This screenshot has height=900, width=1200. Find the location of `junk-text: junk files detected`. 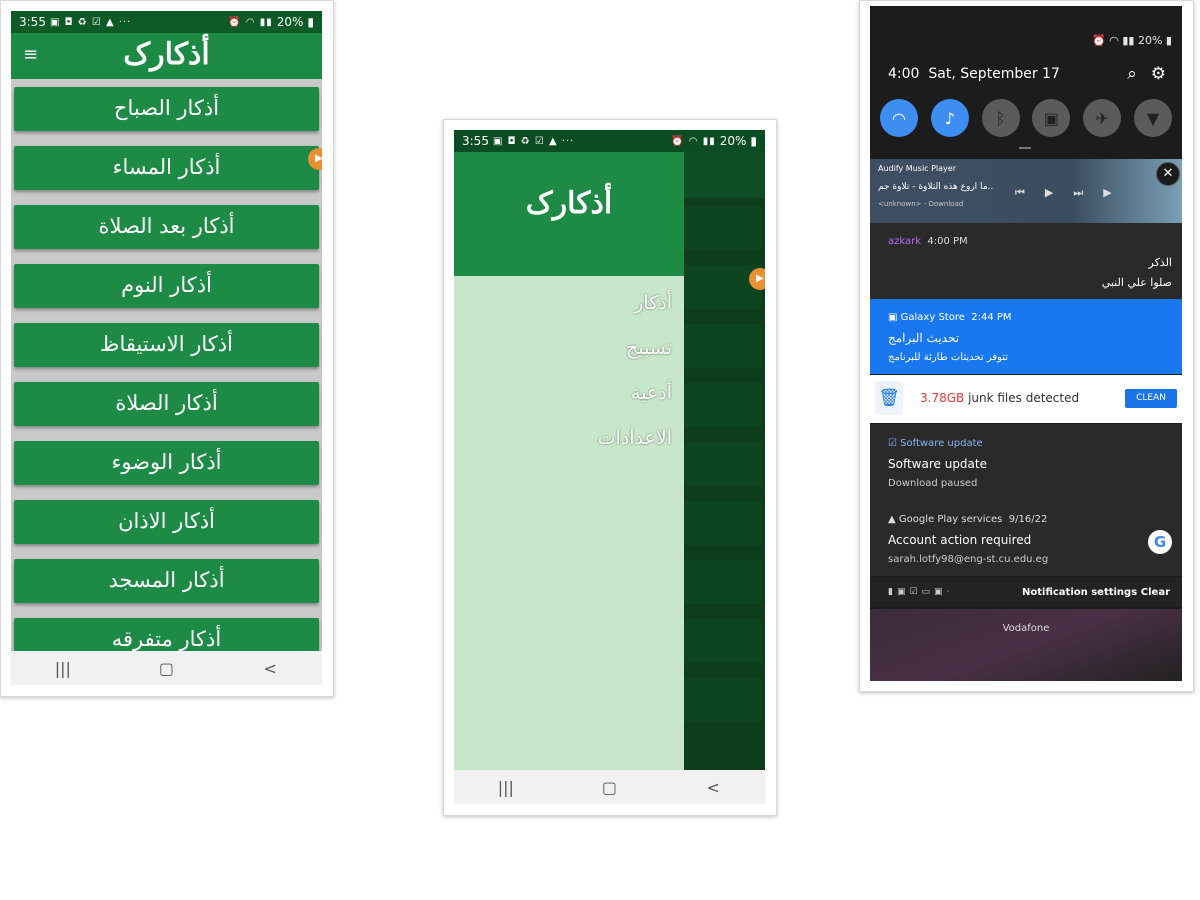

junk-text: junk files detected is located at coordinates (1022, 398).